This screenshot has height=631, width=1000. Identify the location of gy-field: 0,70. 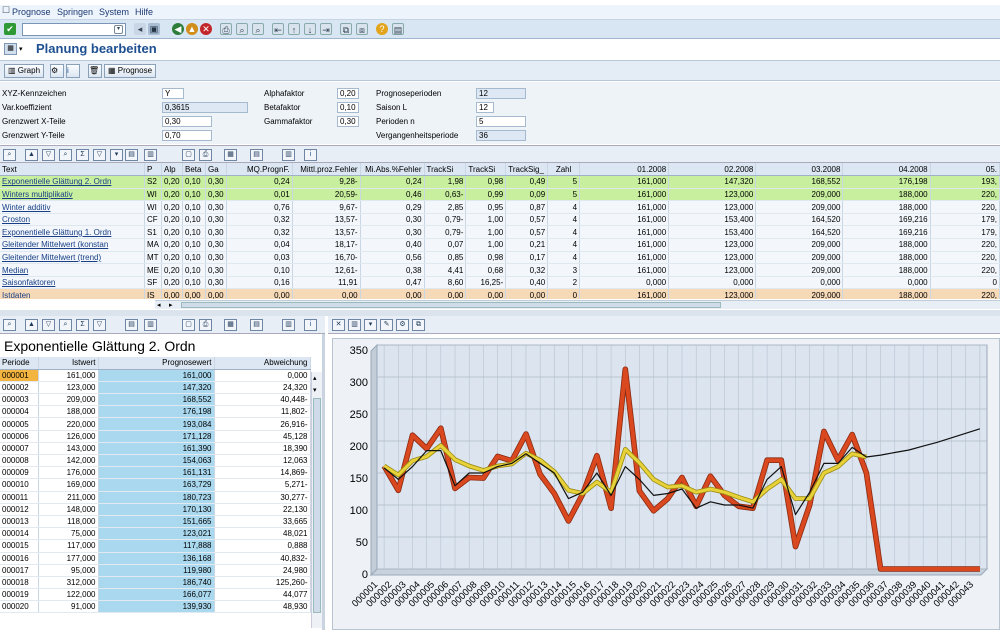
(187, 135).